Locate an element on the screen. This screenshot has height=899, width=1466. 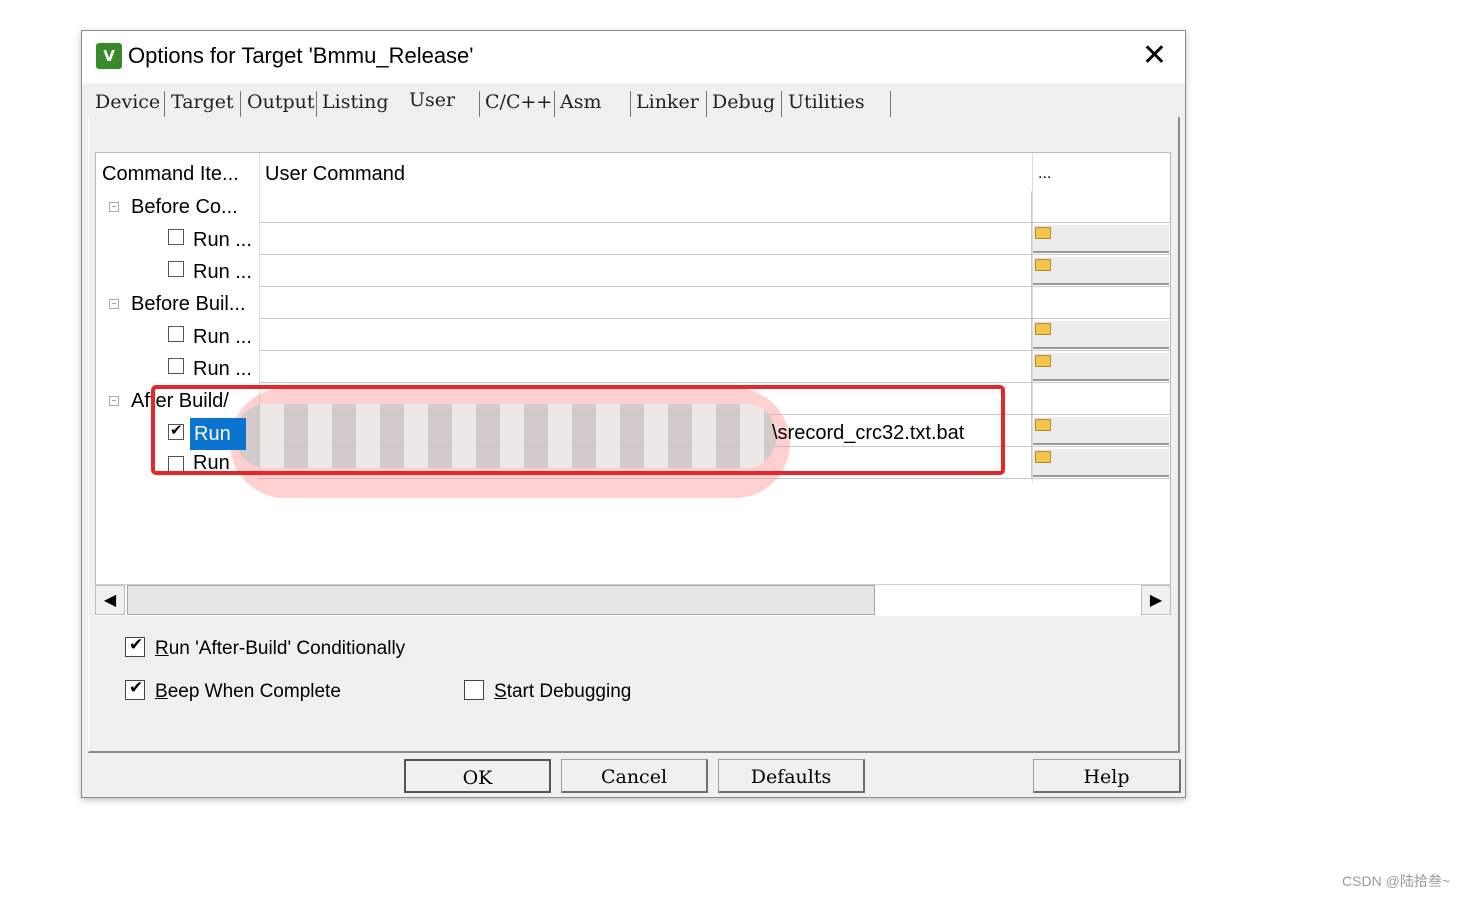
group-row-before-compile is located at coordinates (714, 207).